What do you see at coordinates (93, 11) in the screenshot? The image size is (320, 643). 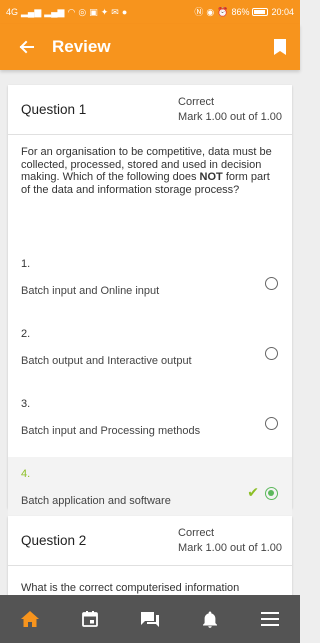 I see `n-app-icon: ▣` at bounding box center [93, 11].